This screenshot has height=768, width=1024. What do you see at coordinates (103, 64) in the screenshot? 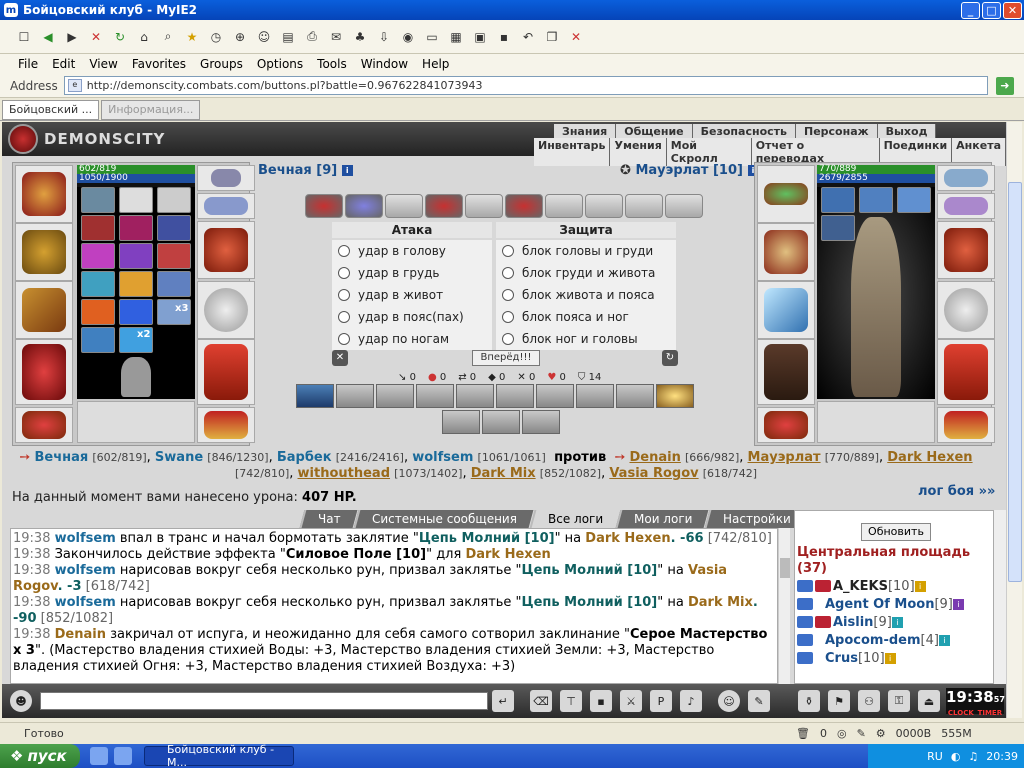
I see `menu-view: View` at bounding box center [103, 64].